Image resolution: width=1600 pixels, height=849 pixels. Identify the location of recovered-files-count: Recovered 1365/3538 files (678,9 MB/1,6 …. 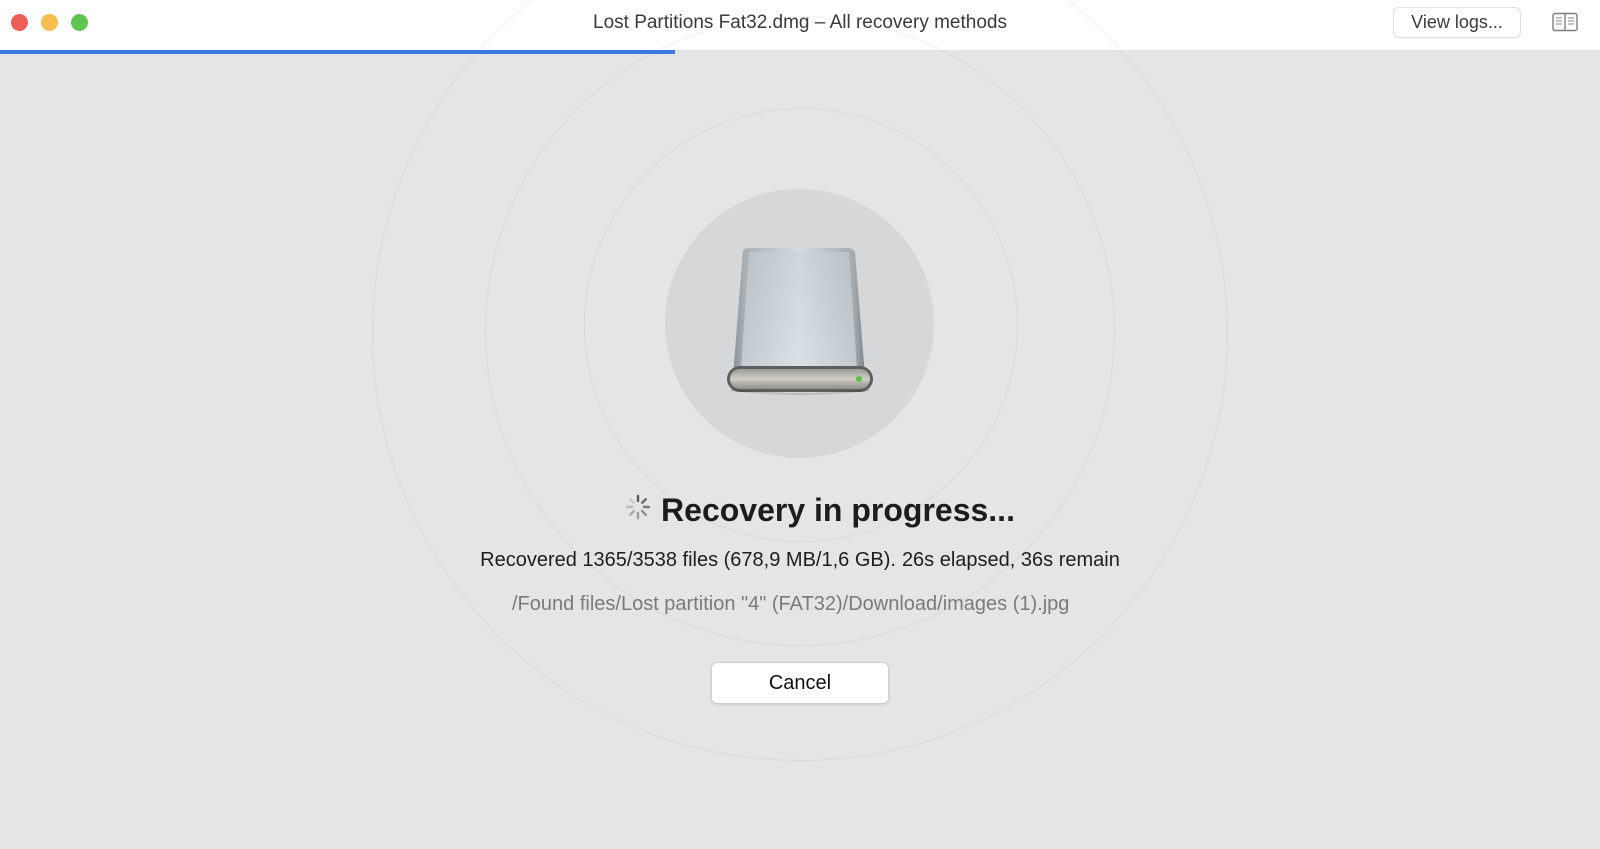
(688, 560).